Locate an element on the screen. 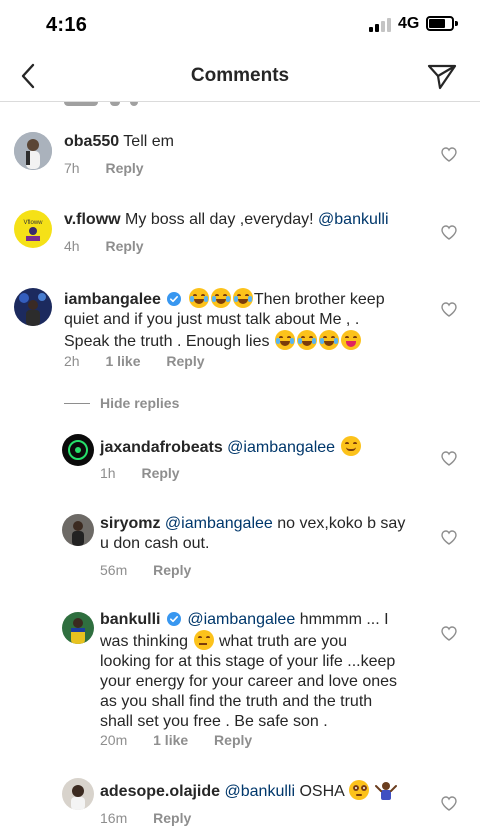 The image size is (480, 840). smile-emoji-icon is located at coordinates (350, 446).